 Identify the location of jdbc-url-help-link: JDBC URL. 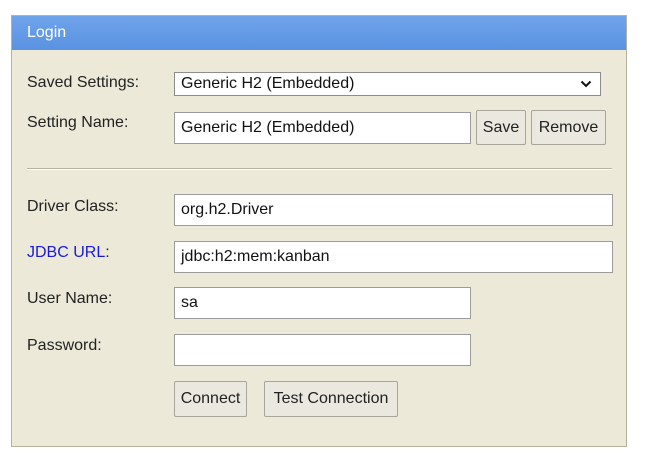
(66, 252).